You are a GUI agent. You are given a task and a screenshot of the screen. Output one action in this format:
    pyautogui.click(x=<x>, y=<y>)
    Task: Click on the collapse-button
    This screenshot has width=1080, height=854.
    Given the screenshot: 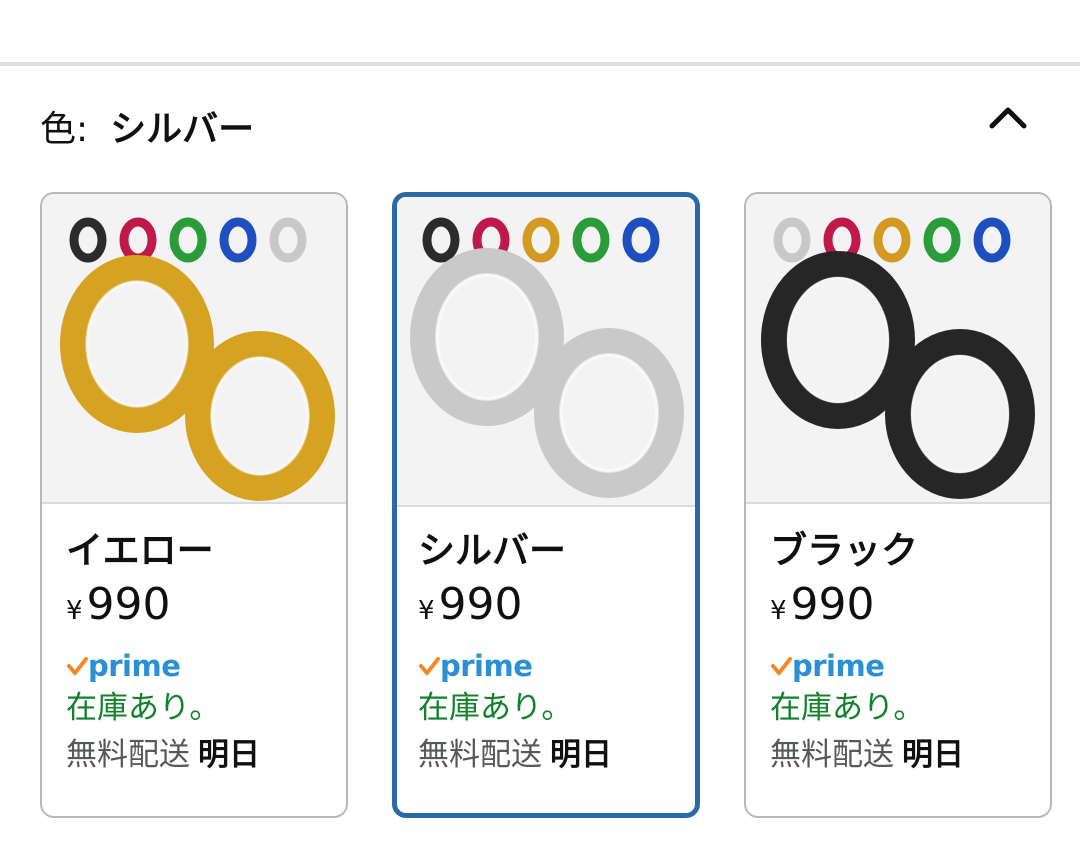 What is the action you would take?
    pyautogui.click(x=1008, y=118)
    